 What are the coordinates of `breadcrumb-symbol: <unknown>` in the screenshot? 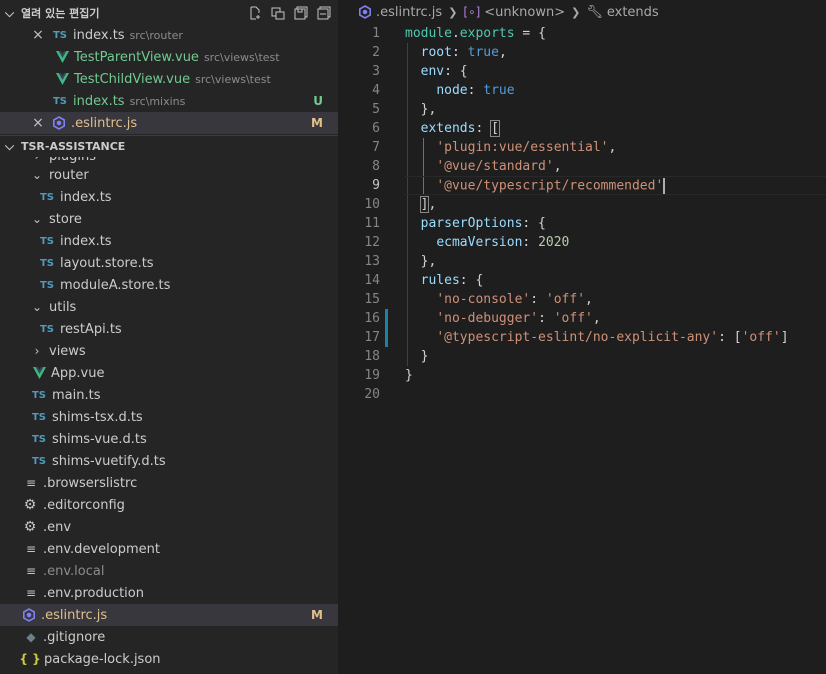 It's located at (524, 12).